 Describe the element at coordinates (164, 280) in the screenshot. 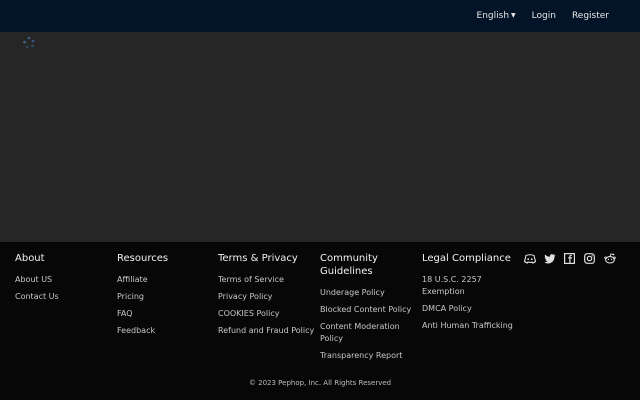

I see `footer-link-affiliate: Affiliate` at that location.